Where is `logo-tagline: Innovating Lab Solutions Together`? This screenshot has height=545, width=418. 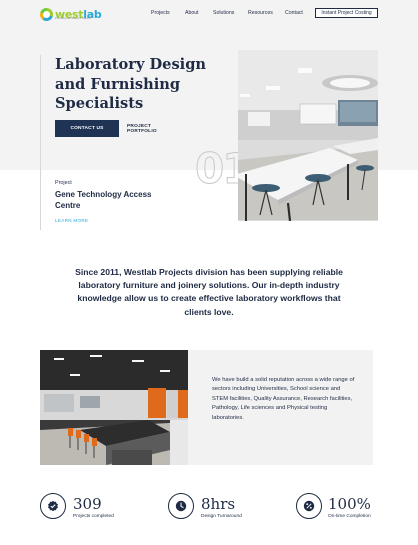
logo-tagline: Innovating Lab Solutions Together is located at coordinates (73, 18).